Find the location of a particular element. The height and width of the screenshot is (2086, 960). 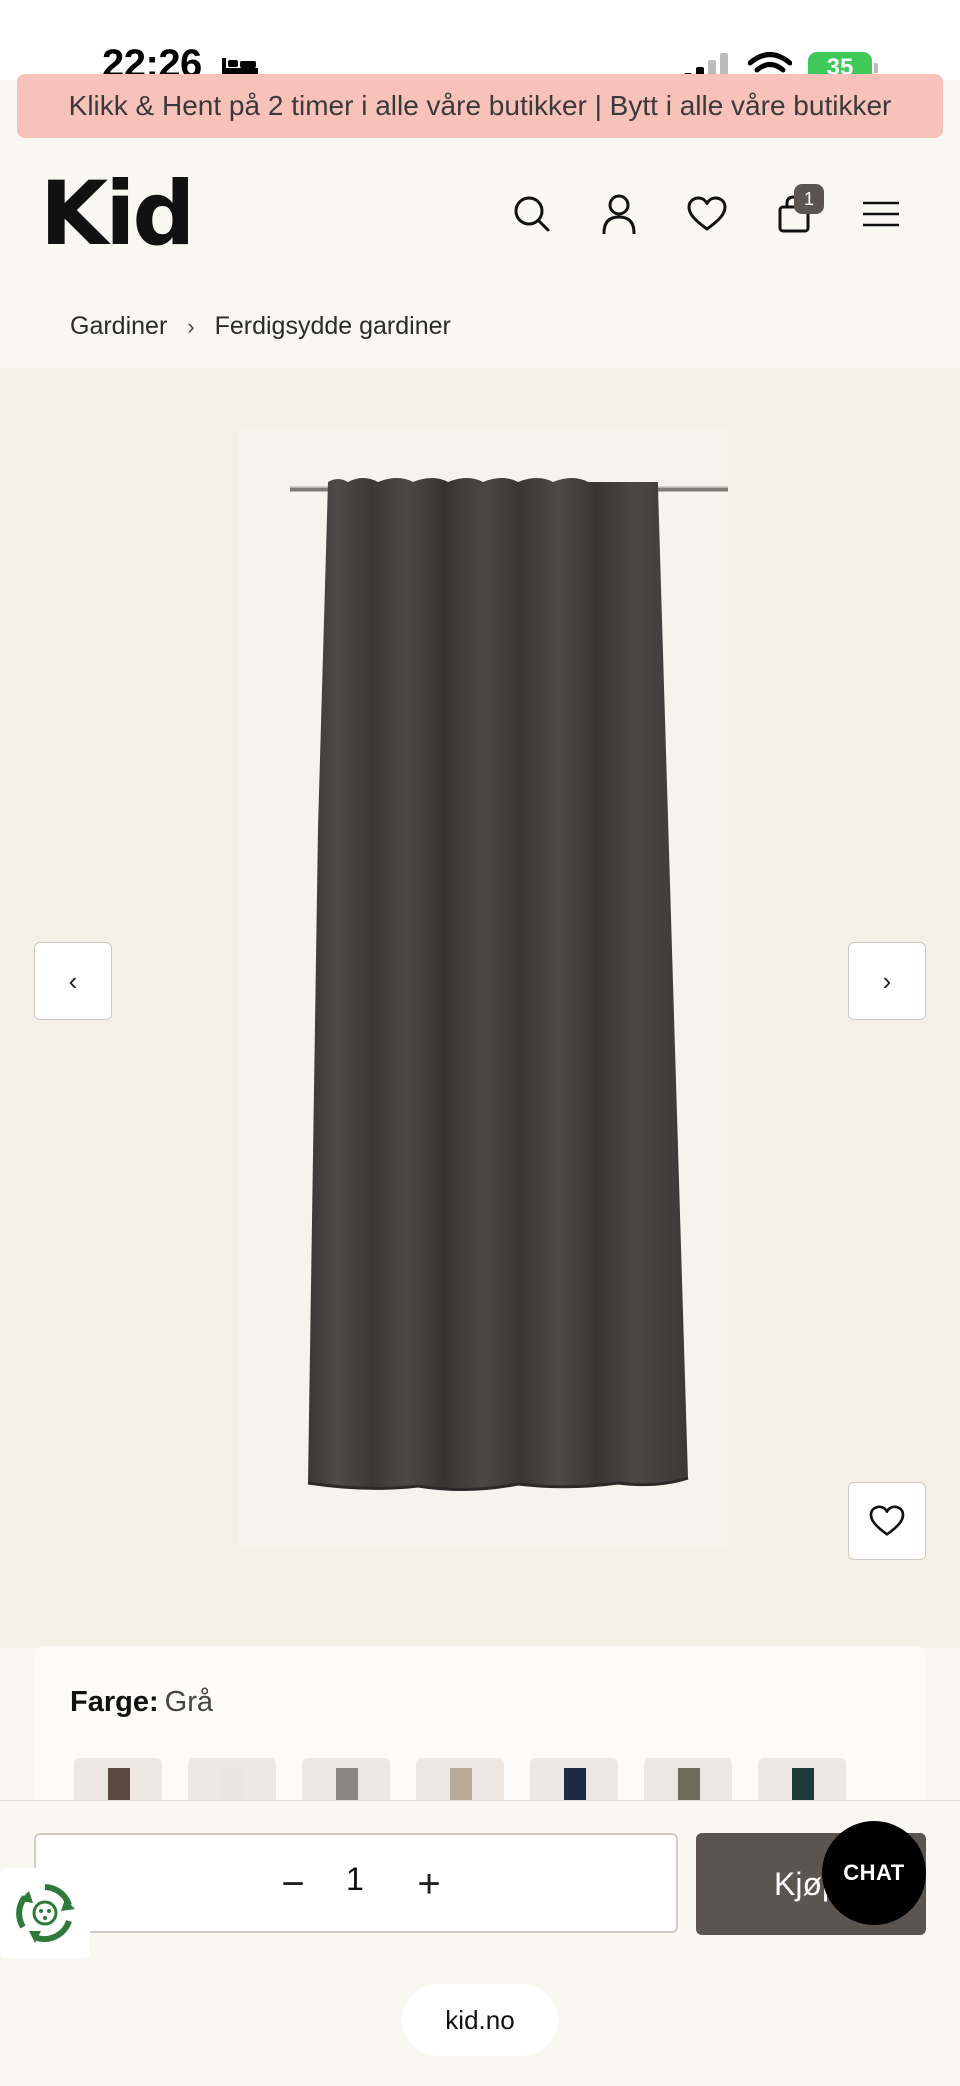

recycle-icon is located at coordinates (45, 1913).